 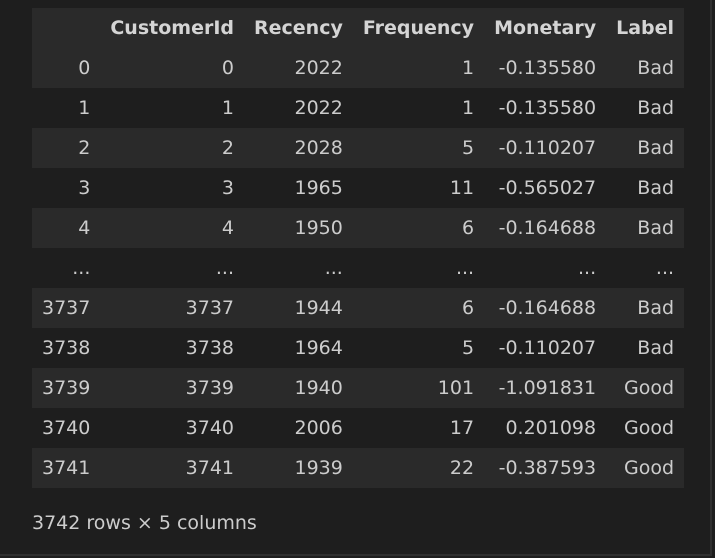 I want to click on header-customerid: CustomerId, so click(x=172, y=28).